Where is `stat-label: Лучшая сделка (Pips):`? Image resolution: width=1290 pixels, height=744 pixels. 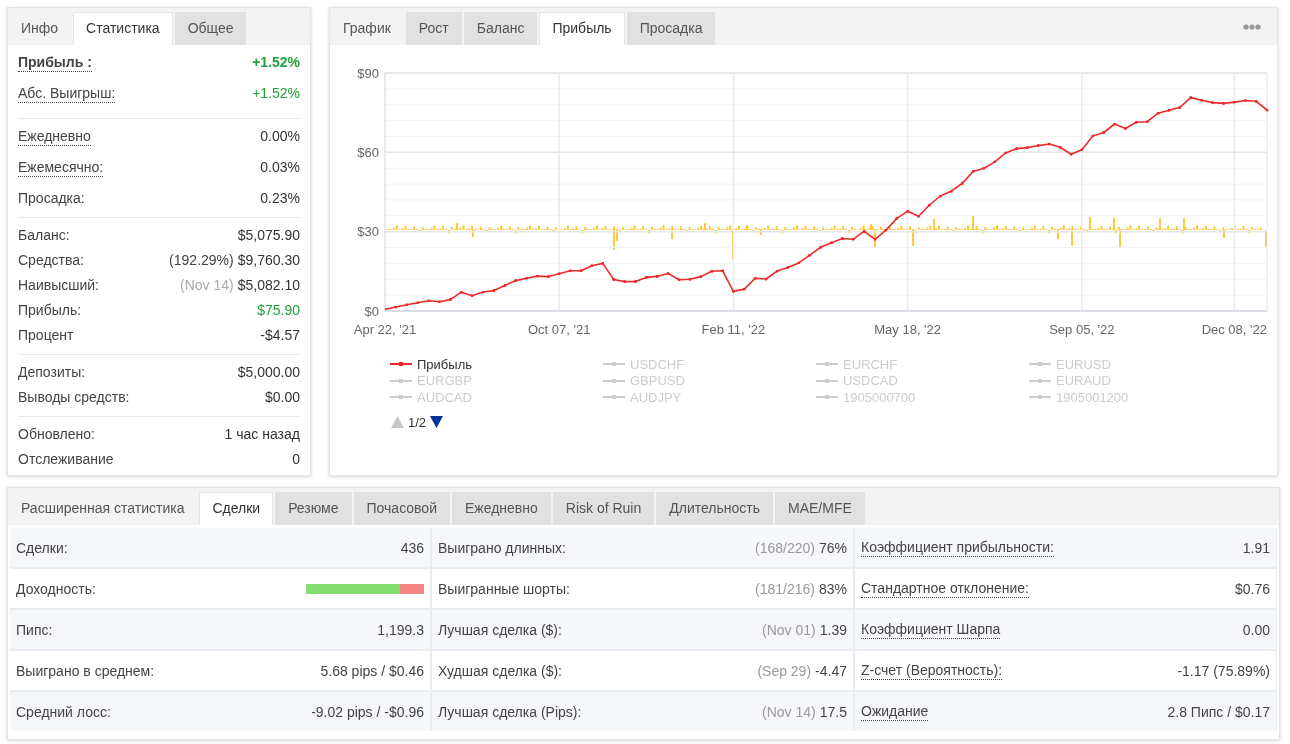
stat-label: Лучшая сделка (Pips): is located at coordinates (510, 711).